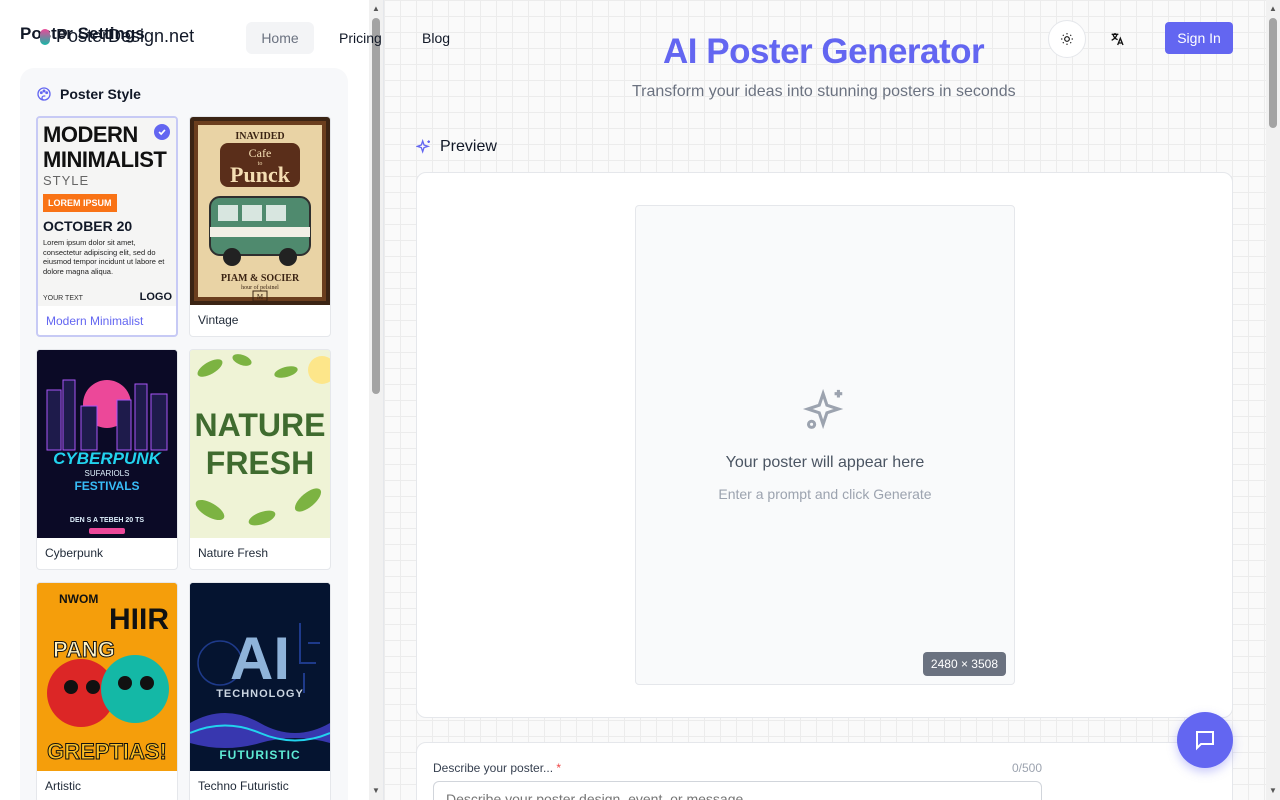  What do you see at coordinates (243, 786) in the screenshot?
I see `style-card-label: Techno Futuristic` at bounding box center [243, 786].